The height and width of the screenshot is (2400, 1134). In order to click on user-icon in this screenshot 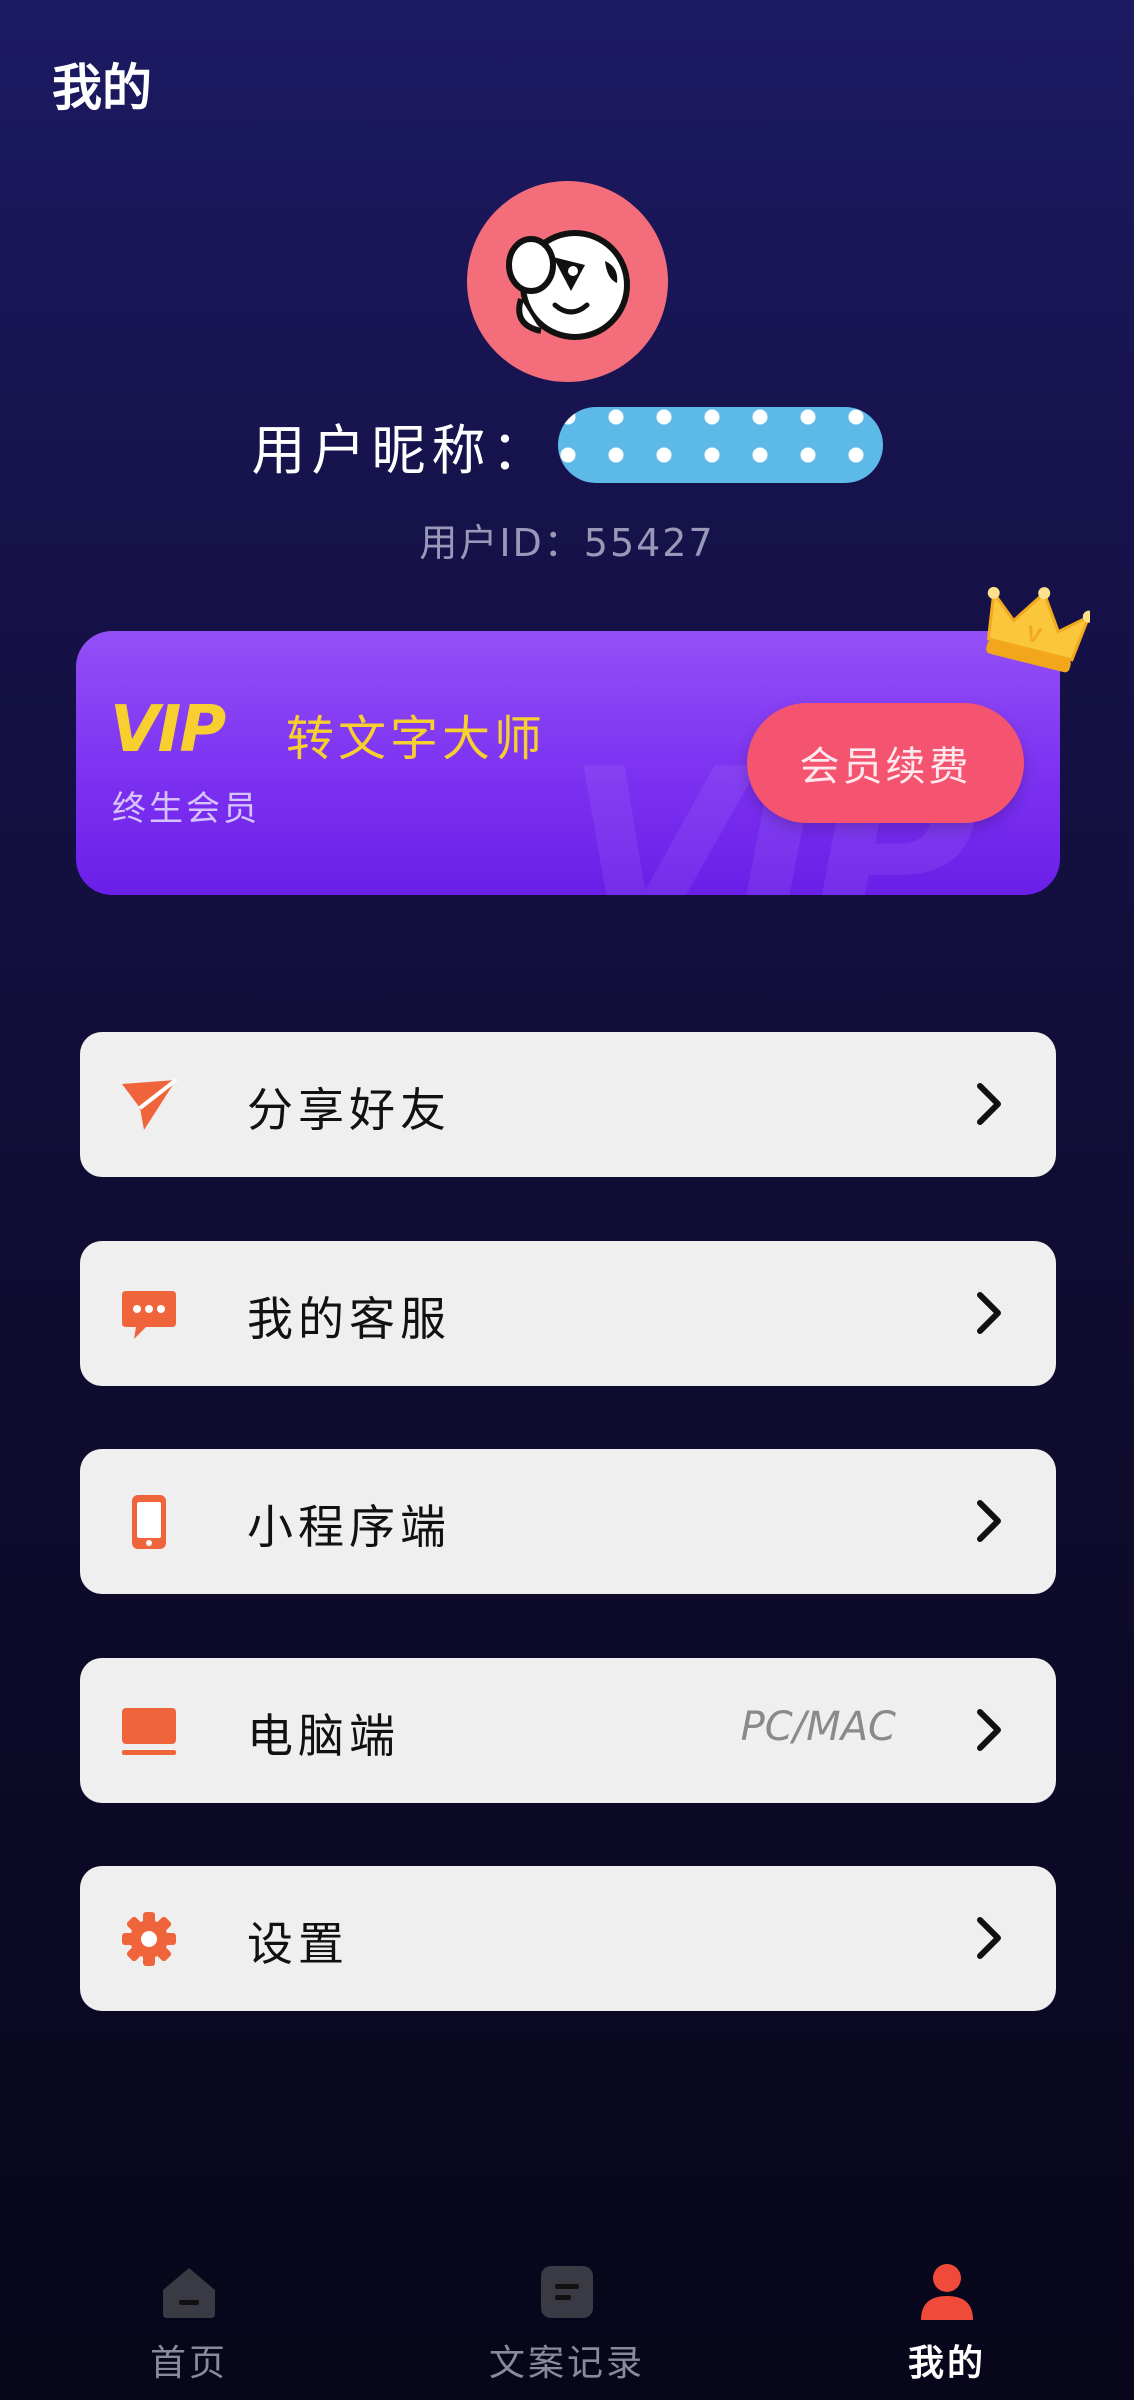, I will do `click(947, 2292)`.